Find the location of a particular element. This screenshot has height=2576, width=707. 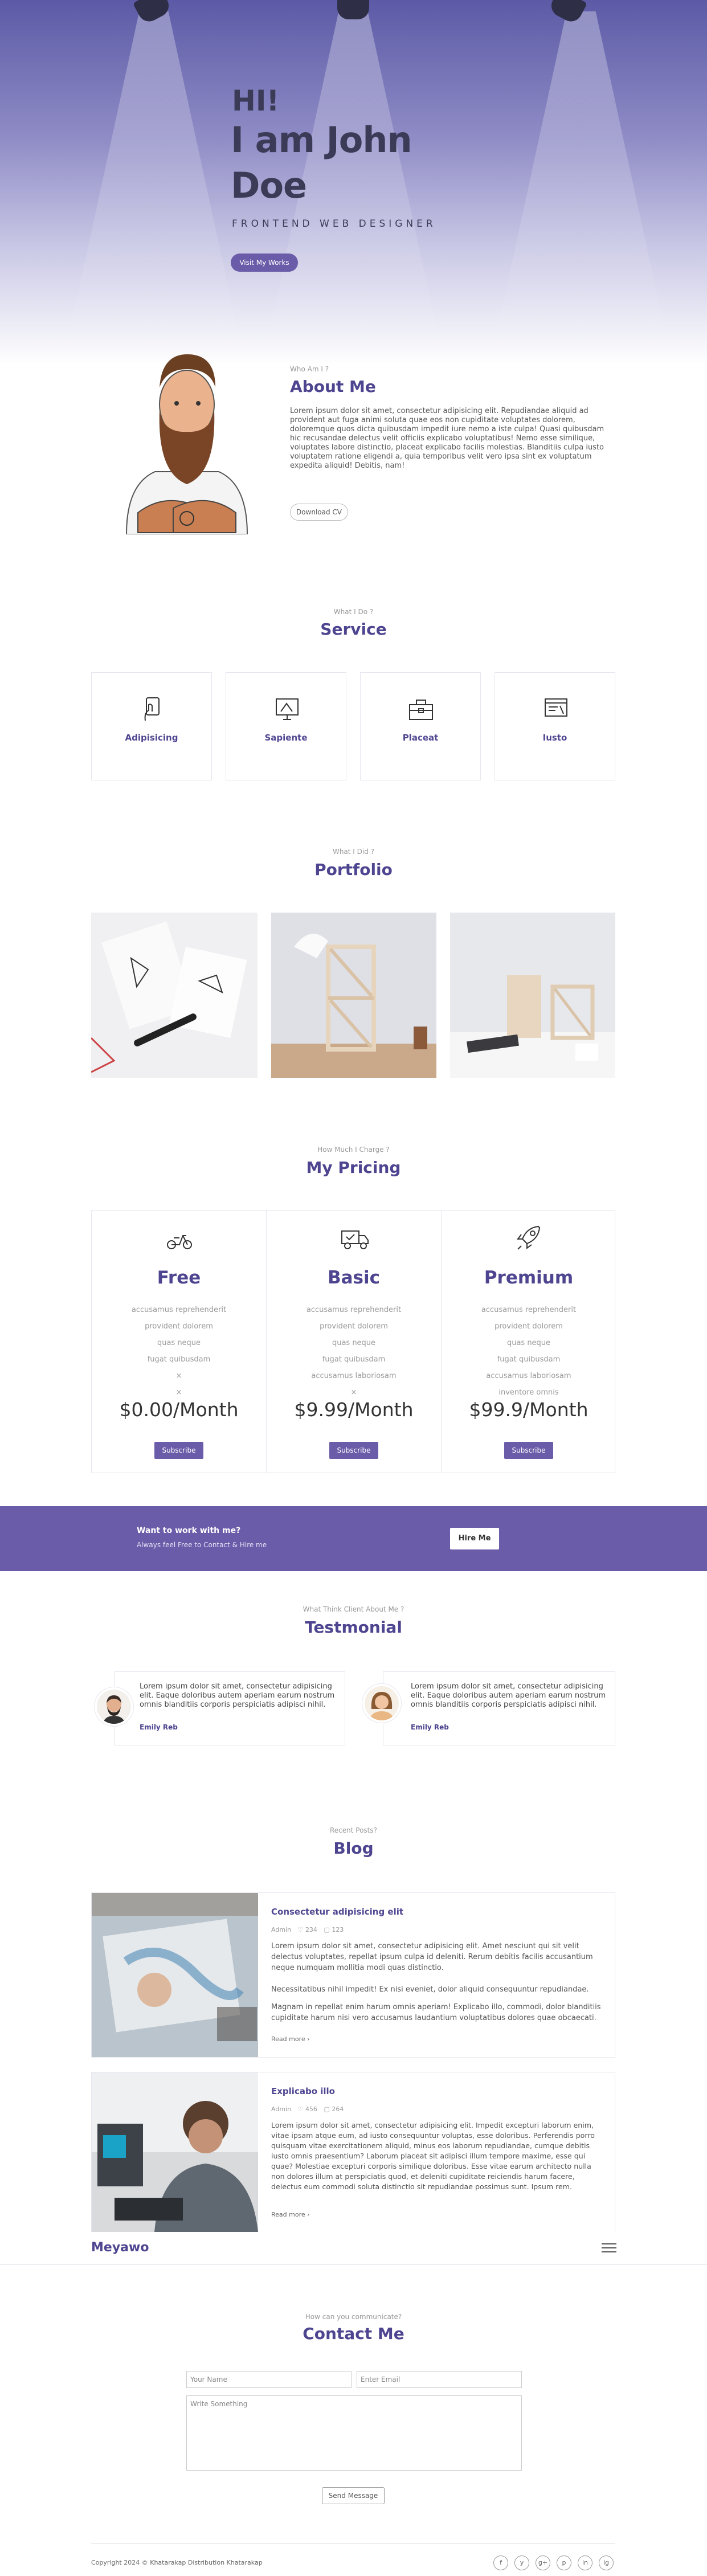

about-avatar is located at coordinates (187, 438).